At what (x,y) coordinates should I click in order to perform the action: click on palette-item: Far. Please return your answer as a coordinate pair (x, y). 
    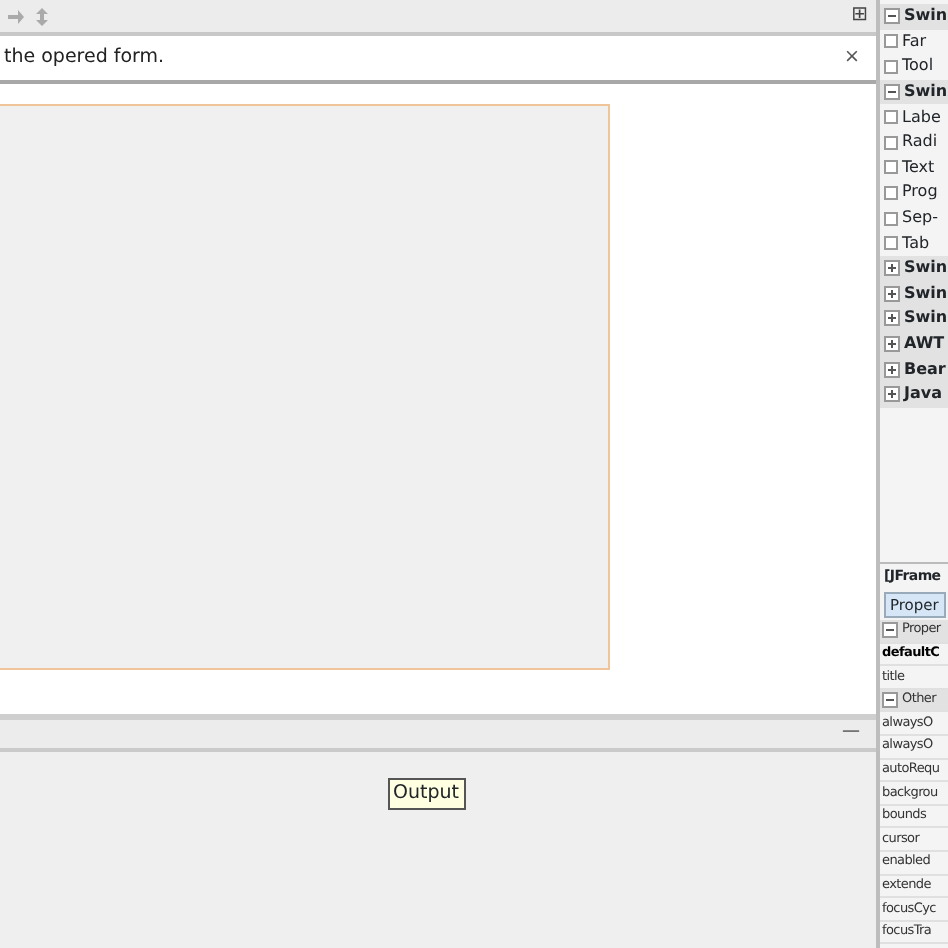
    Looking at the image, I should click on (914, 41).